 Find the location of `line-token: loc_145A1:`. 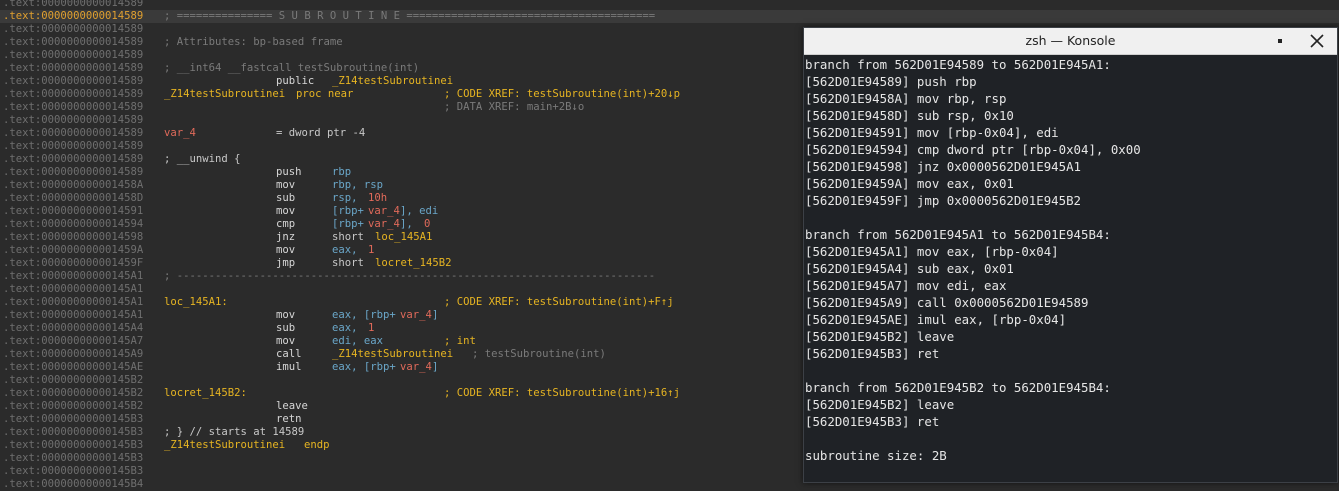

line-token: loc_145A1: is located at coordinates (196, 302).